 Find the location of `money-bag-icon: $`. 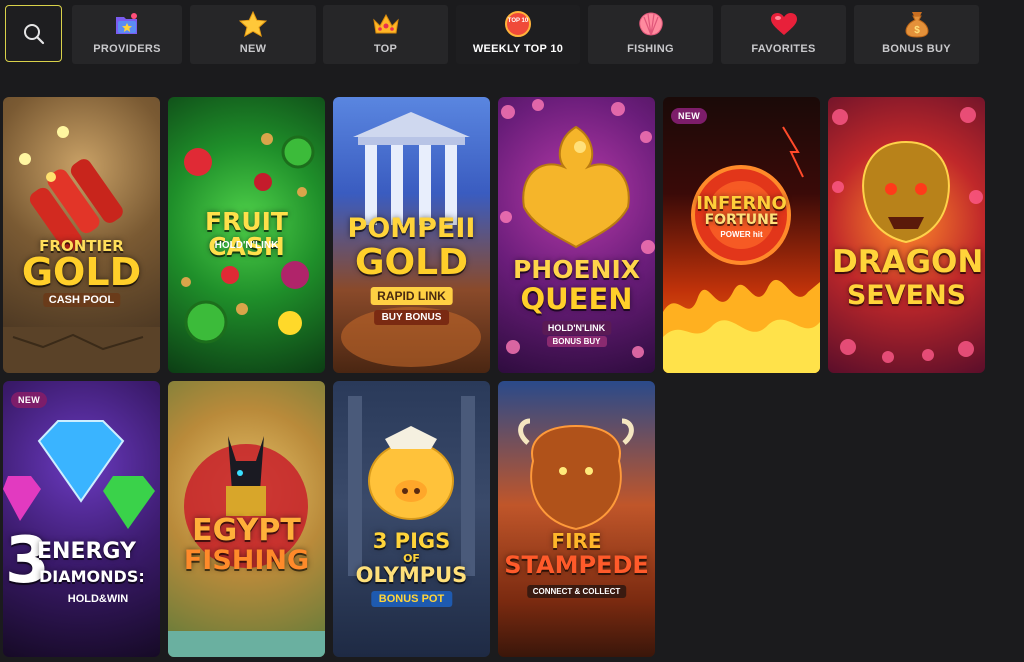

money-bag-icon: $ is located at coordinates (916, 25).